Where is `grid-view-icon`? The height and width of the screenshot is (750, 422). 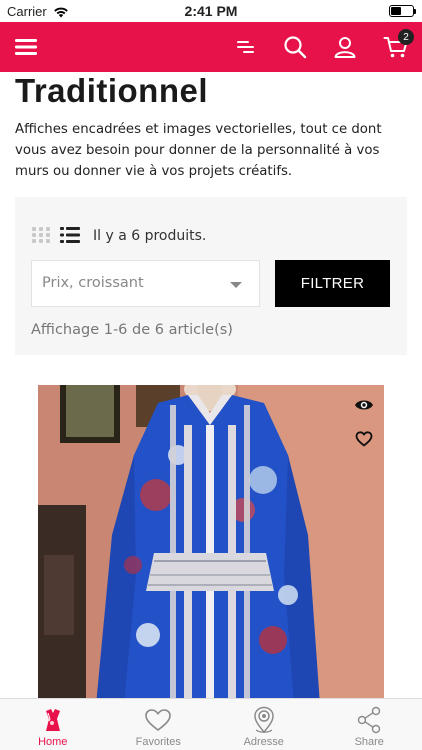 grid-view-icon is located at coordinates (41, 235).